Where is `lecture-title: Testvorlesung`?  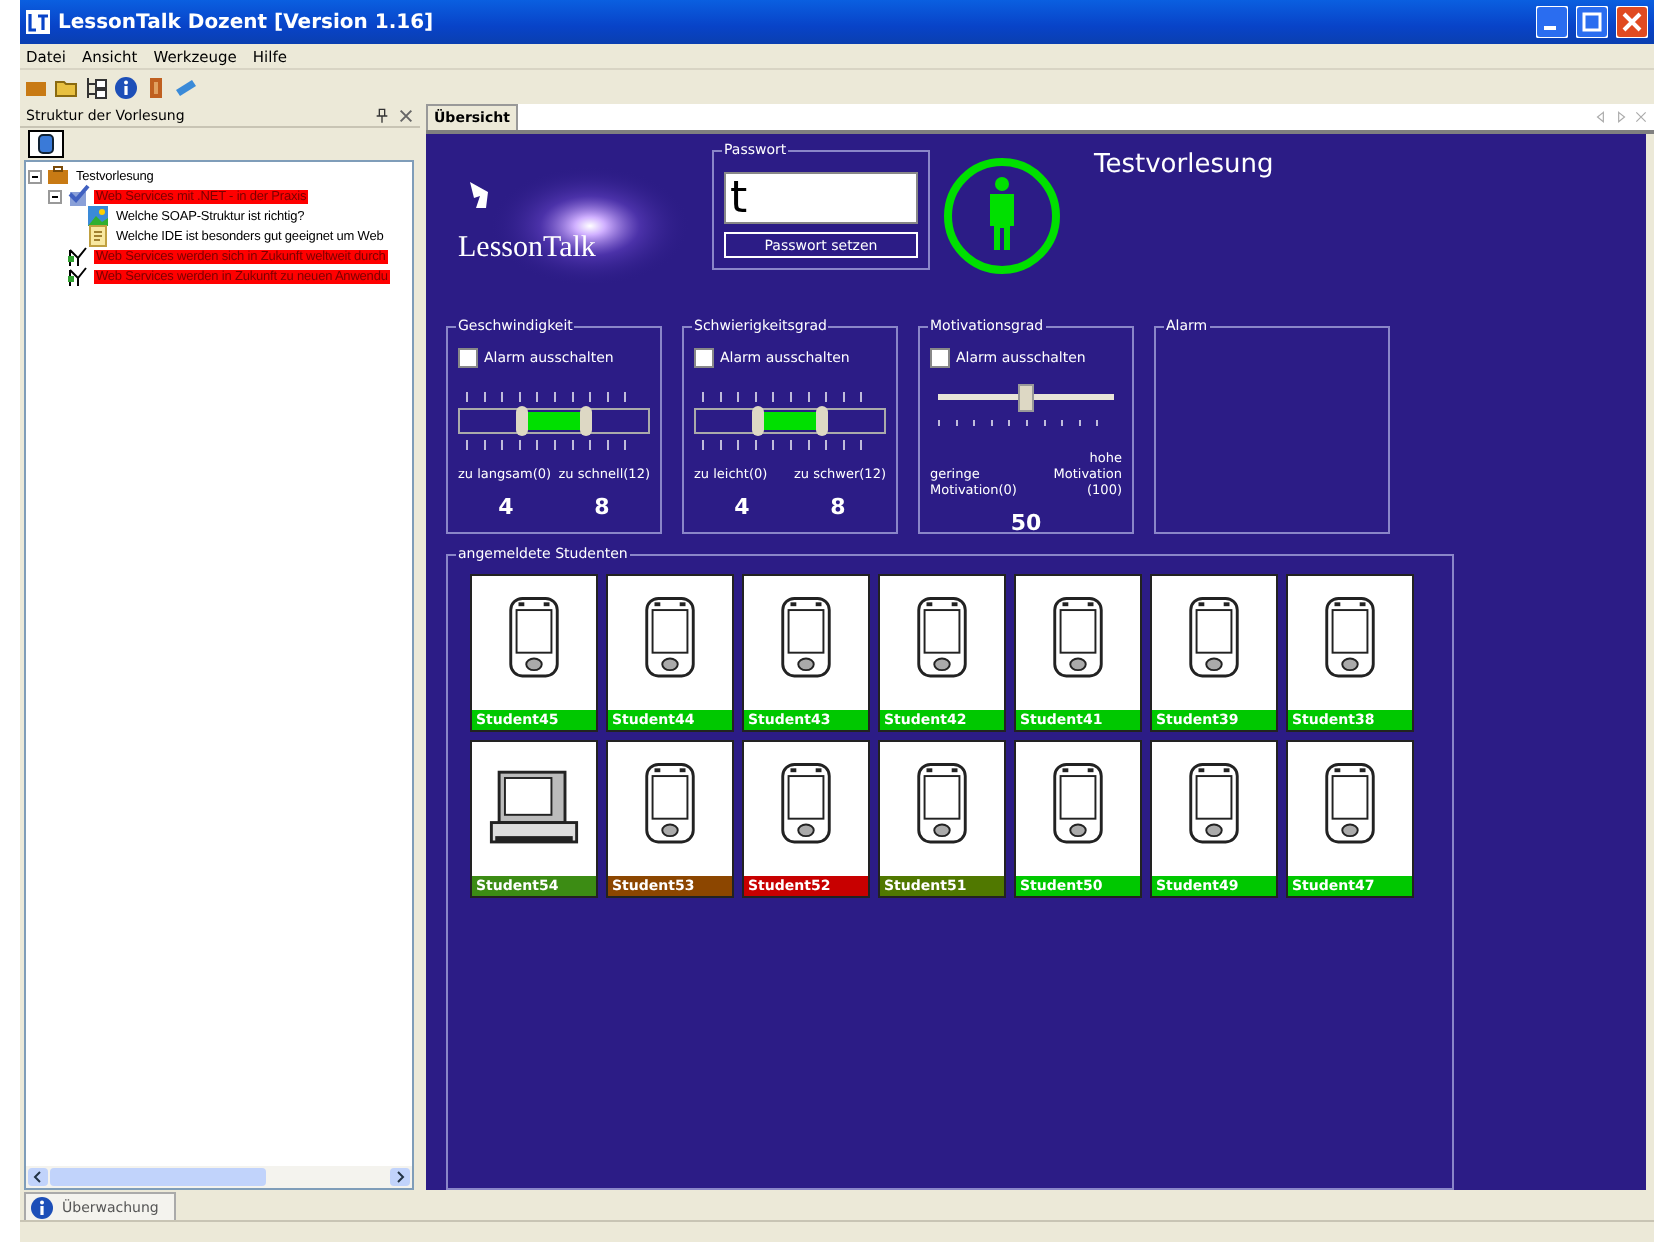 lecture-title: Testvorlesung is located at coordinates (1184, 165).